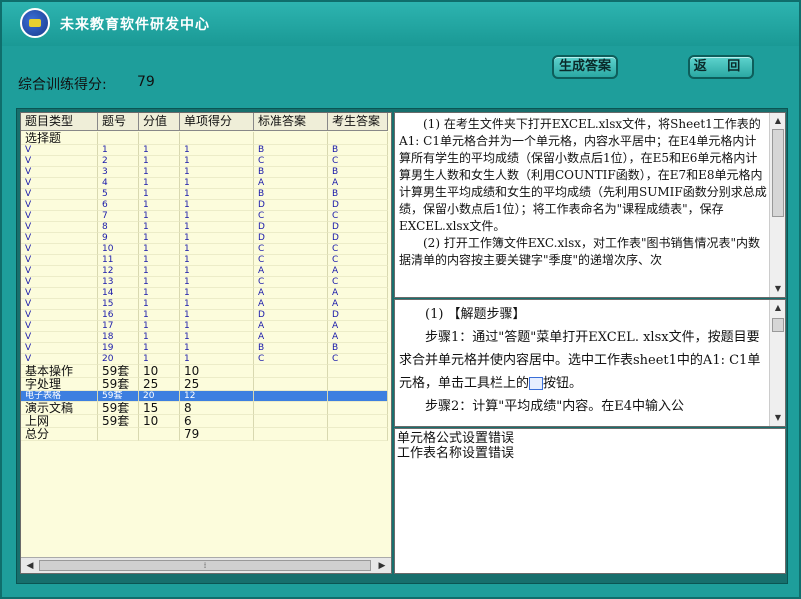 This screenshot has width=801, height=599. What do you see at coordinates (206, 337) in the screenshot?
I see `table-row: V 18 1 1 A A` at bounding box center [206, 337].